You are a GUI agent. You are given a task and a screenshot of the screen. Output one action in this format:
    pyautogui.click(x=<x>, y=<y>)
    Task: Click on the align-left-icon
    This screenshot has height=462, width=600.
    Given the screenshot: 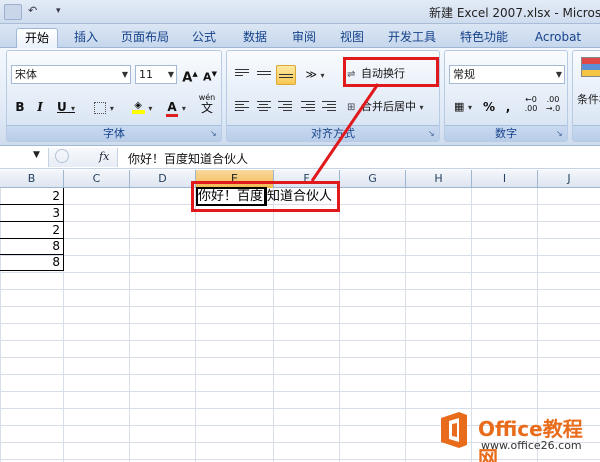 What is the action you would take?
    pyautogui.click(x=242, y=106)
    